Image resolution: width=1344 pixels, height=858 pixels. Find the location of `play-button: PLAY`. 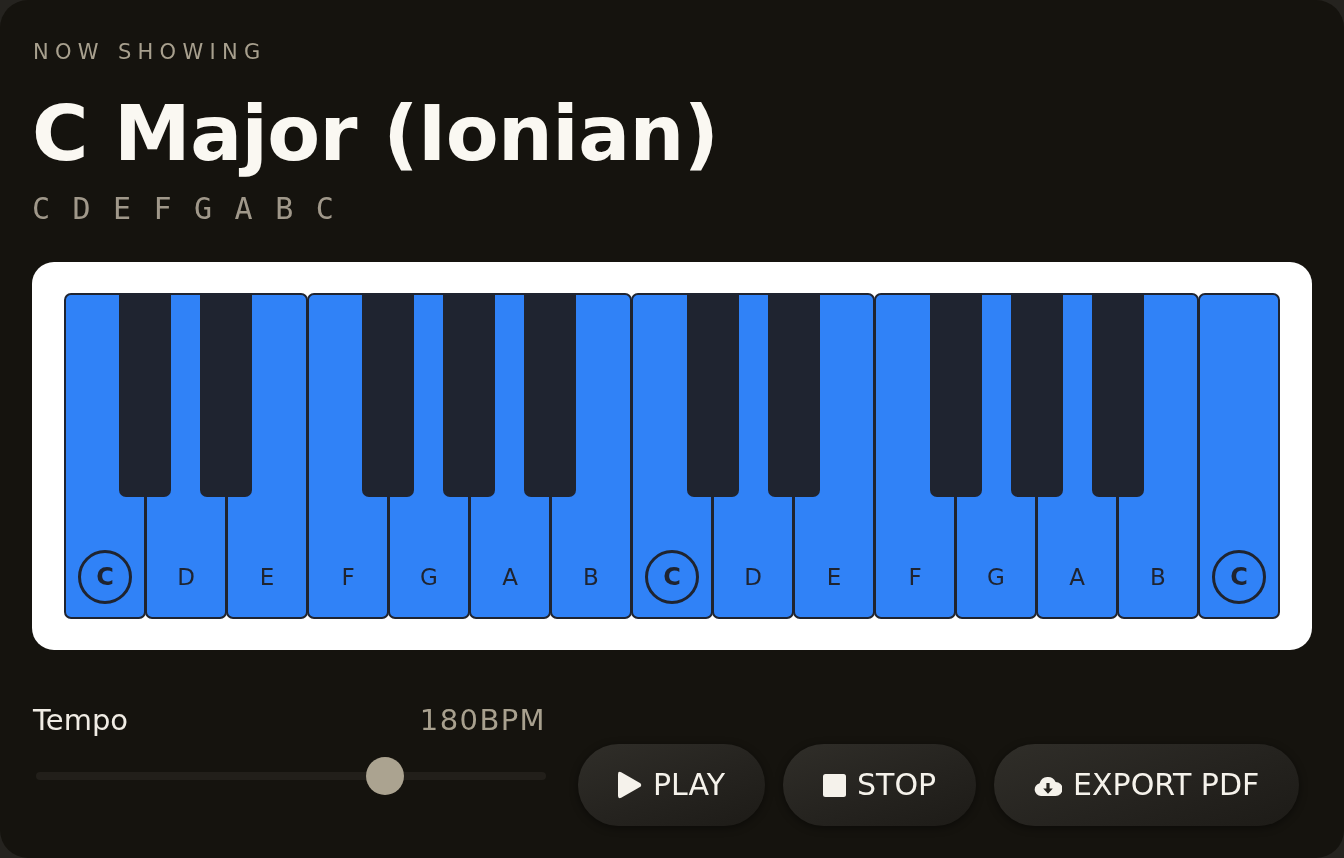

play-button: PLAY is located at coordinates (671, 785).